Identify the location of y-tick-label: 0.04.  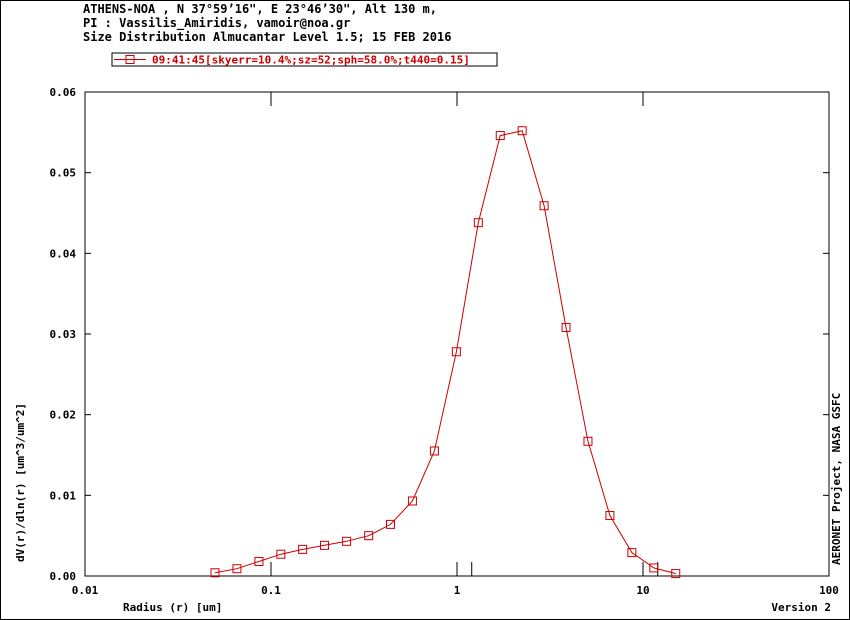
(63, 253).